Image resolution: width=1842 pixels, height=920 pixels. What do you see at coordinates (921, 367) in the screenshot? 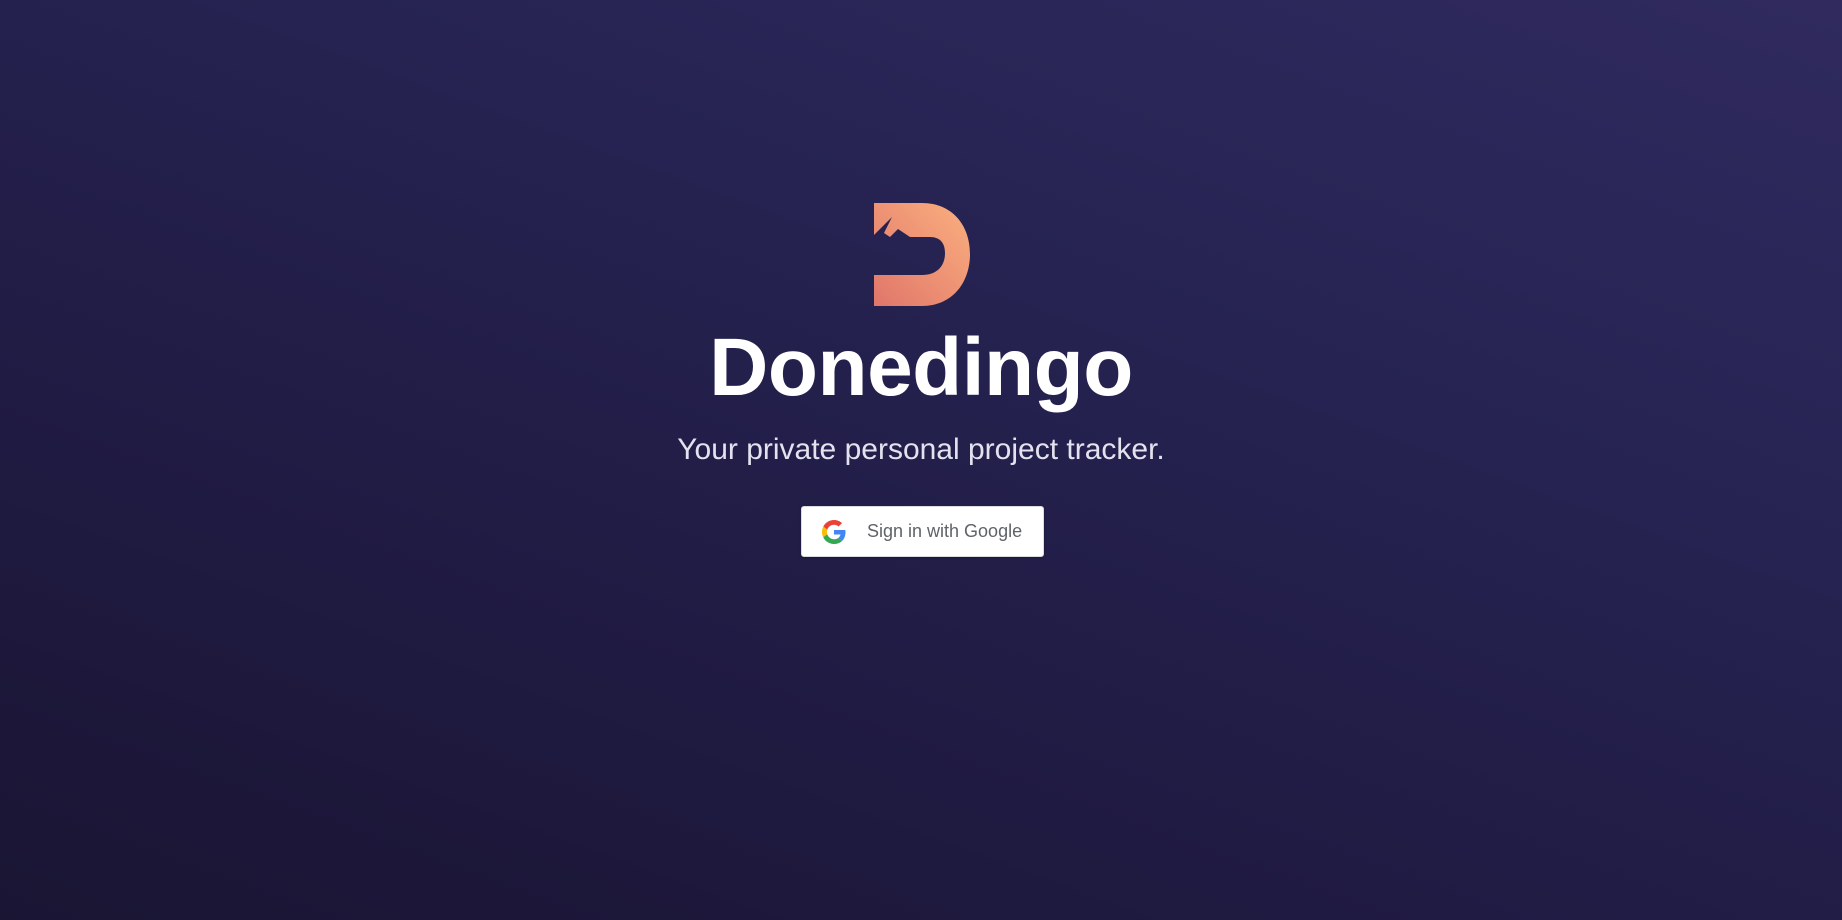
I see `app-title: Donedingo` at bounding box center [921, 367].